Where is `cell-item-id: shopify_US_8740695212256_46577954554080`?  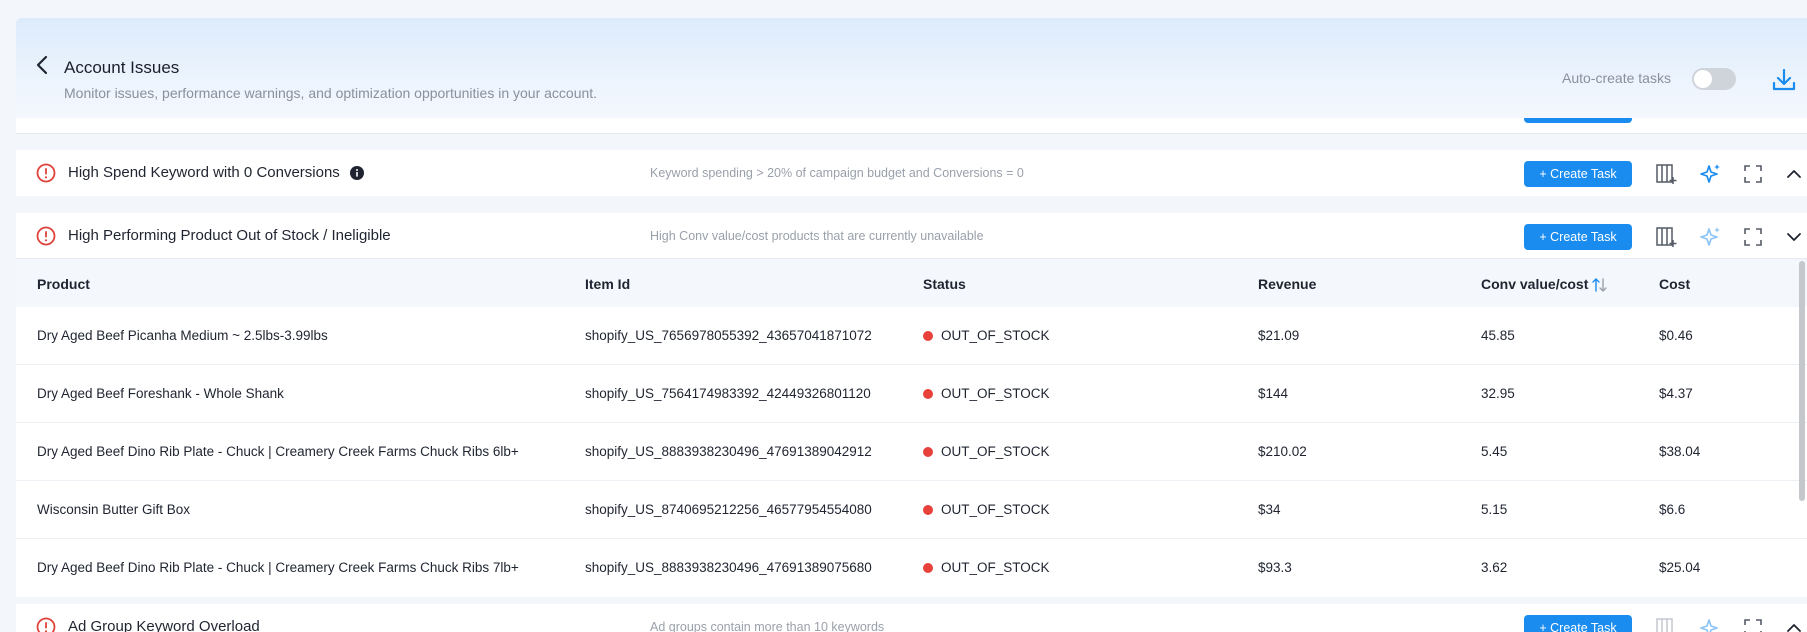 cell-item-id: shopify_US_8740695212256_46577954554080 is located at coordinates (728, 509).